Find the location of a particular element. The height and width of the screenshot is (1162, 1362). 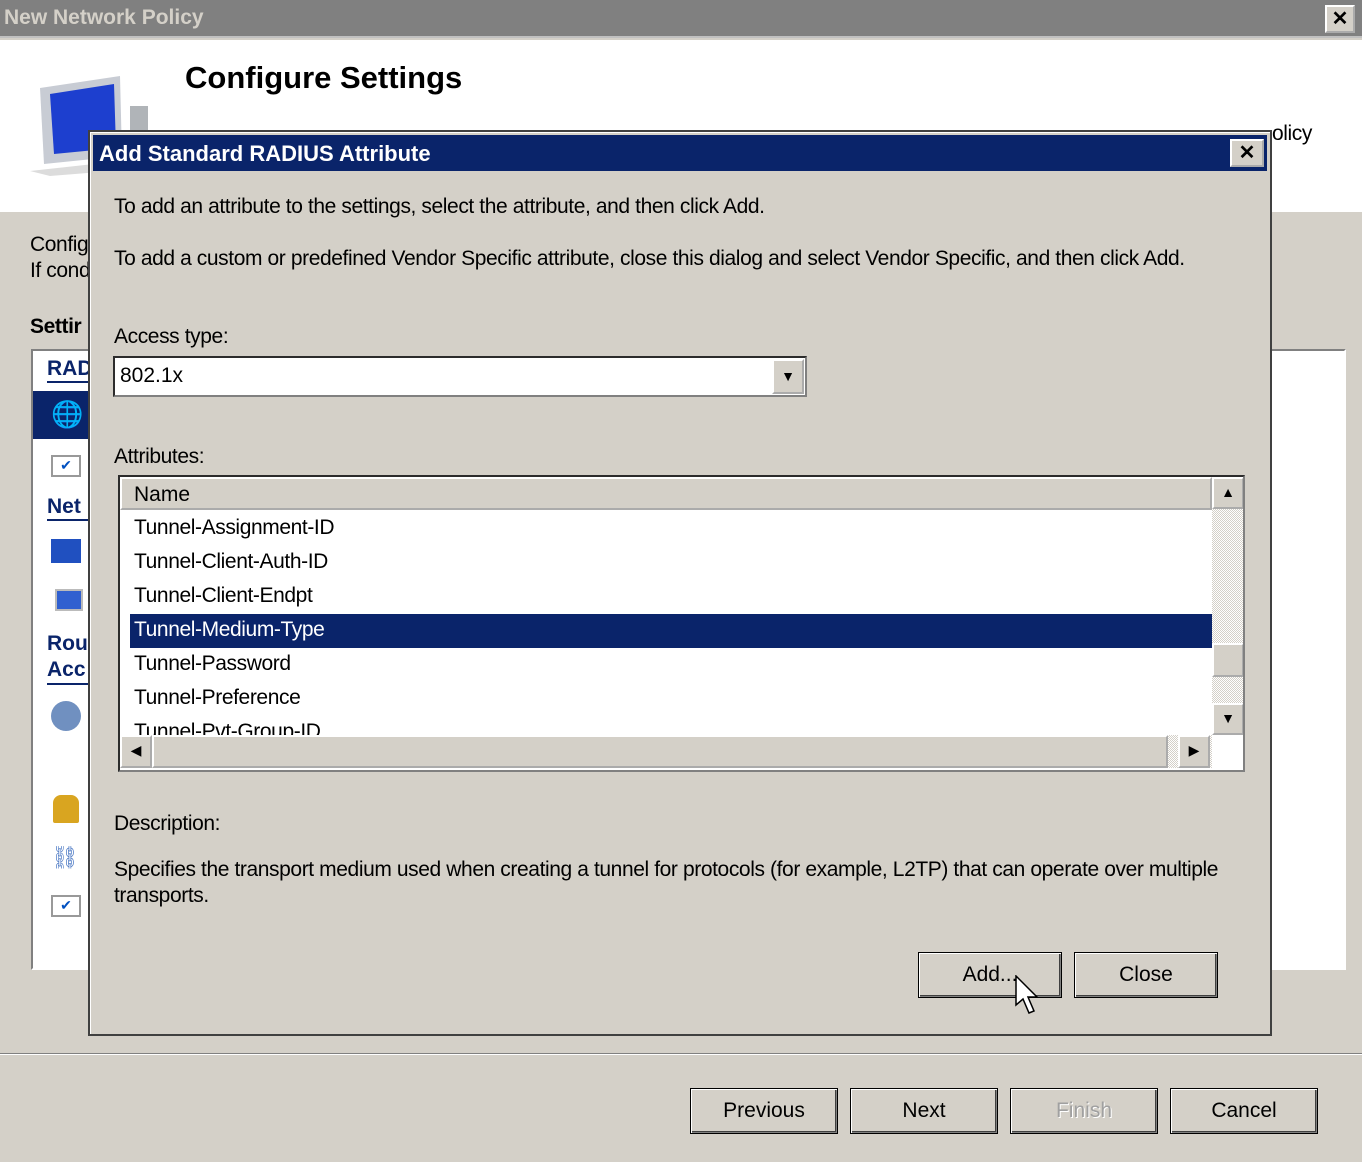

globe-key-icon: 🌐 is located at coordinates (67, 414).